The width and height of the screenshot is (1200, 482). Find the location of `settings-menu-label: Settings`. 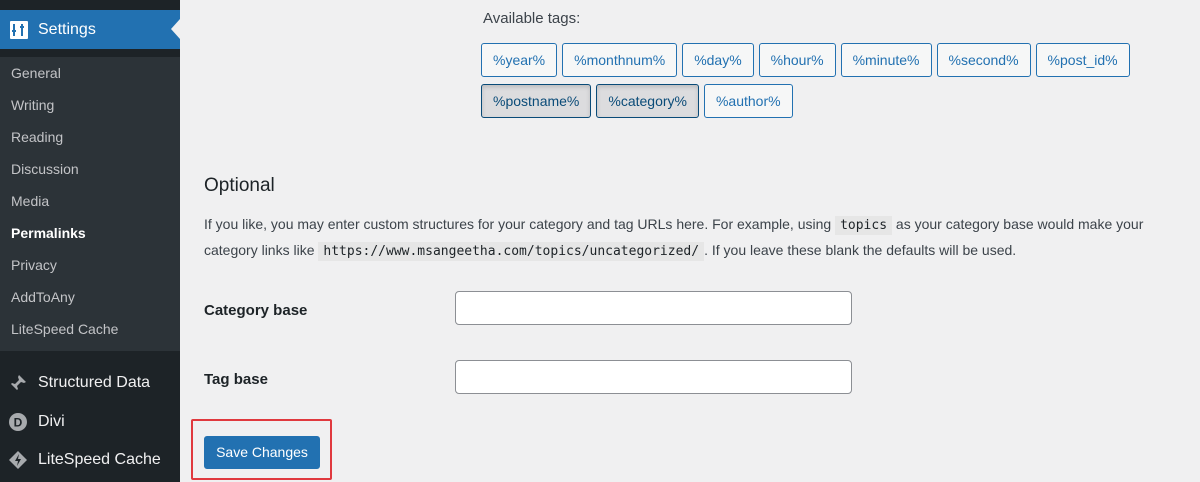

settings-menu-label: Settings is located at coordinates (67, 29).